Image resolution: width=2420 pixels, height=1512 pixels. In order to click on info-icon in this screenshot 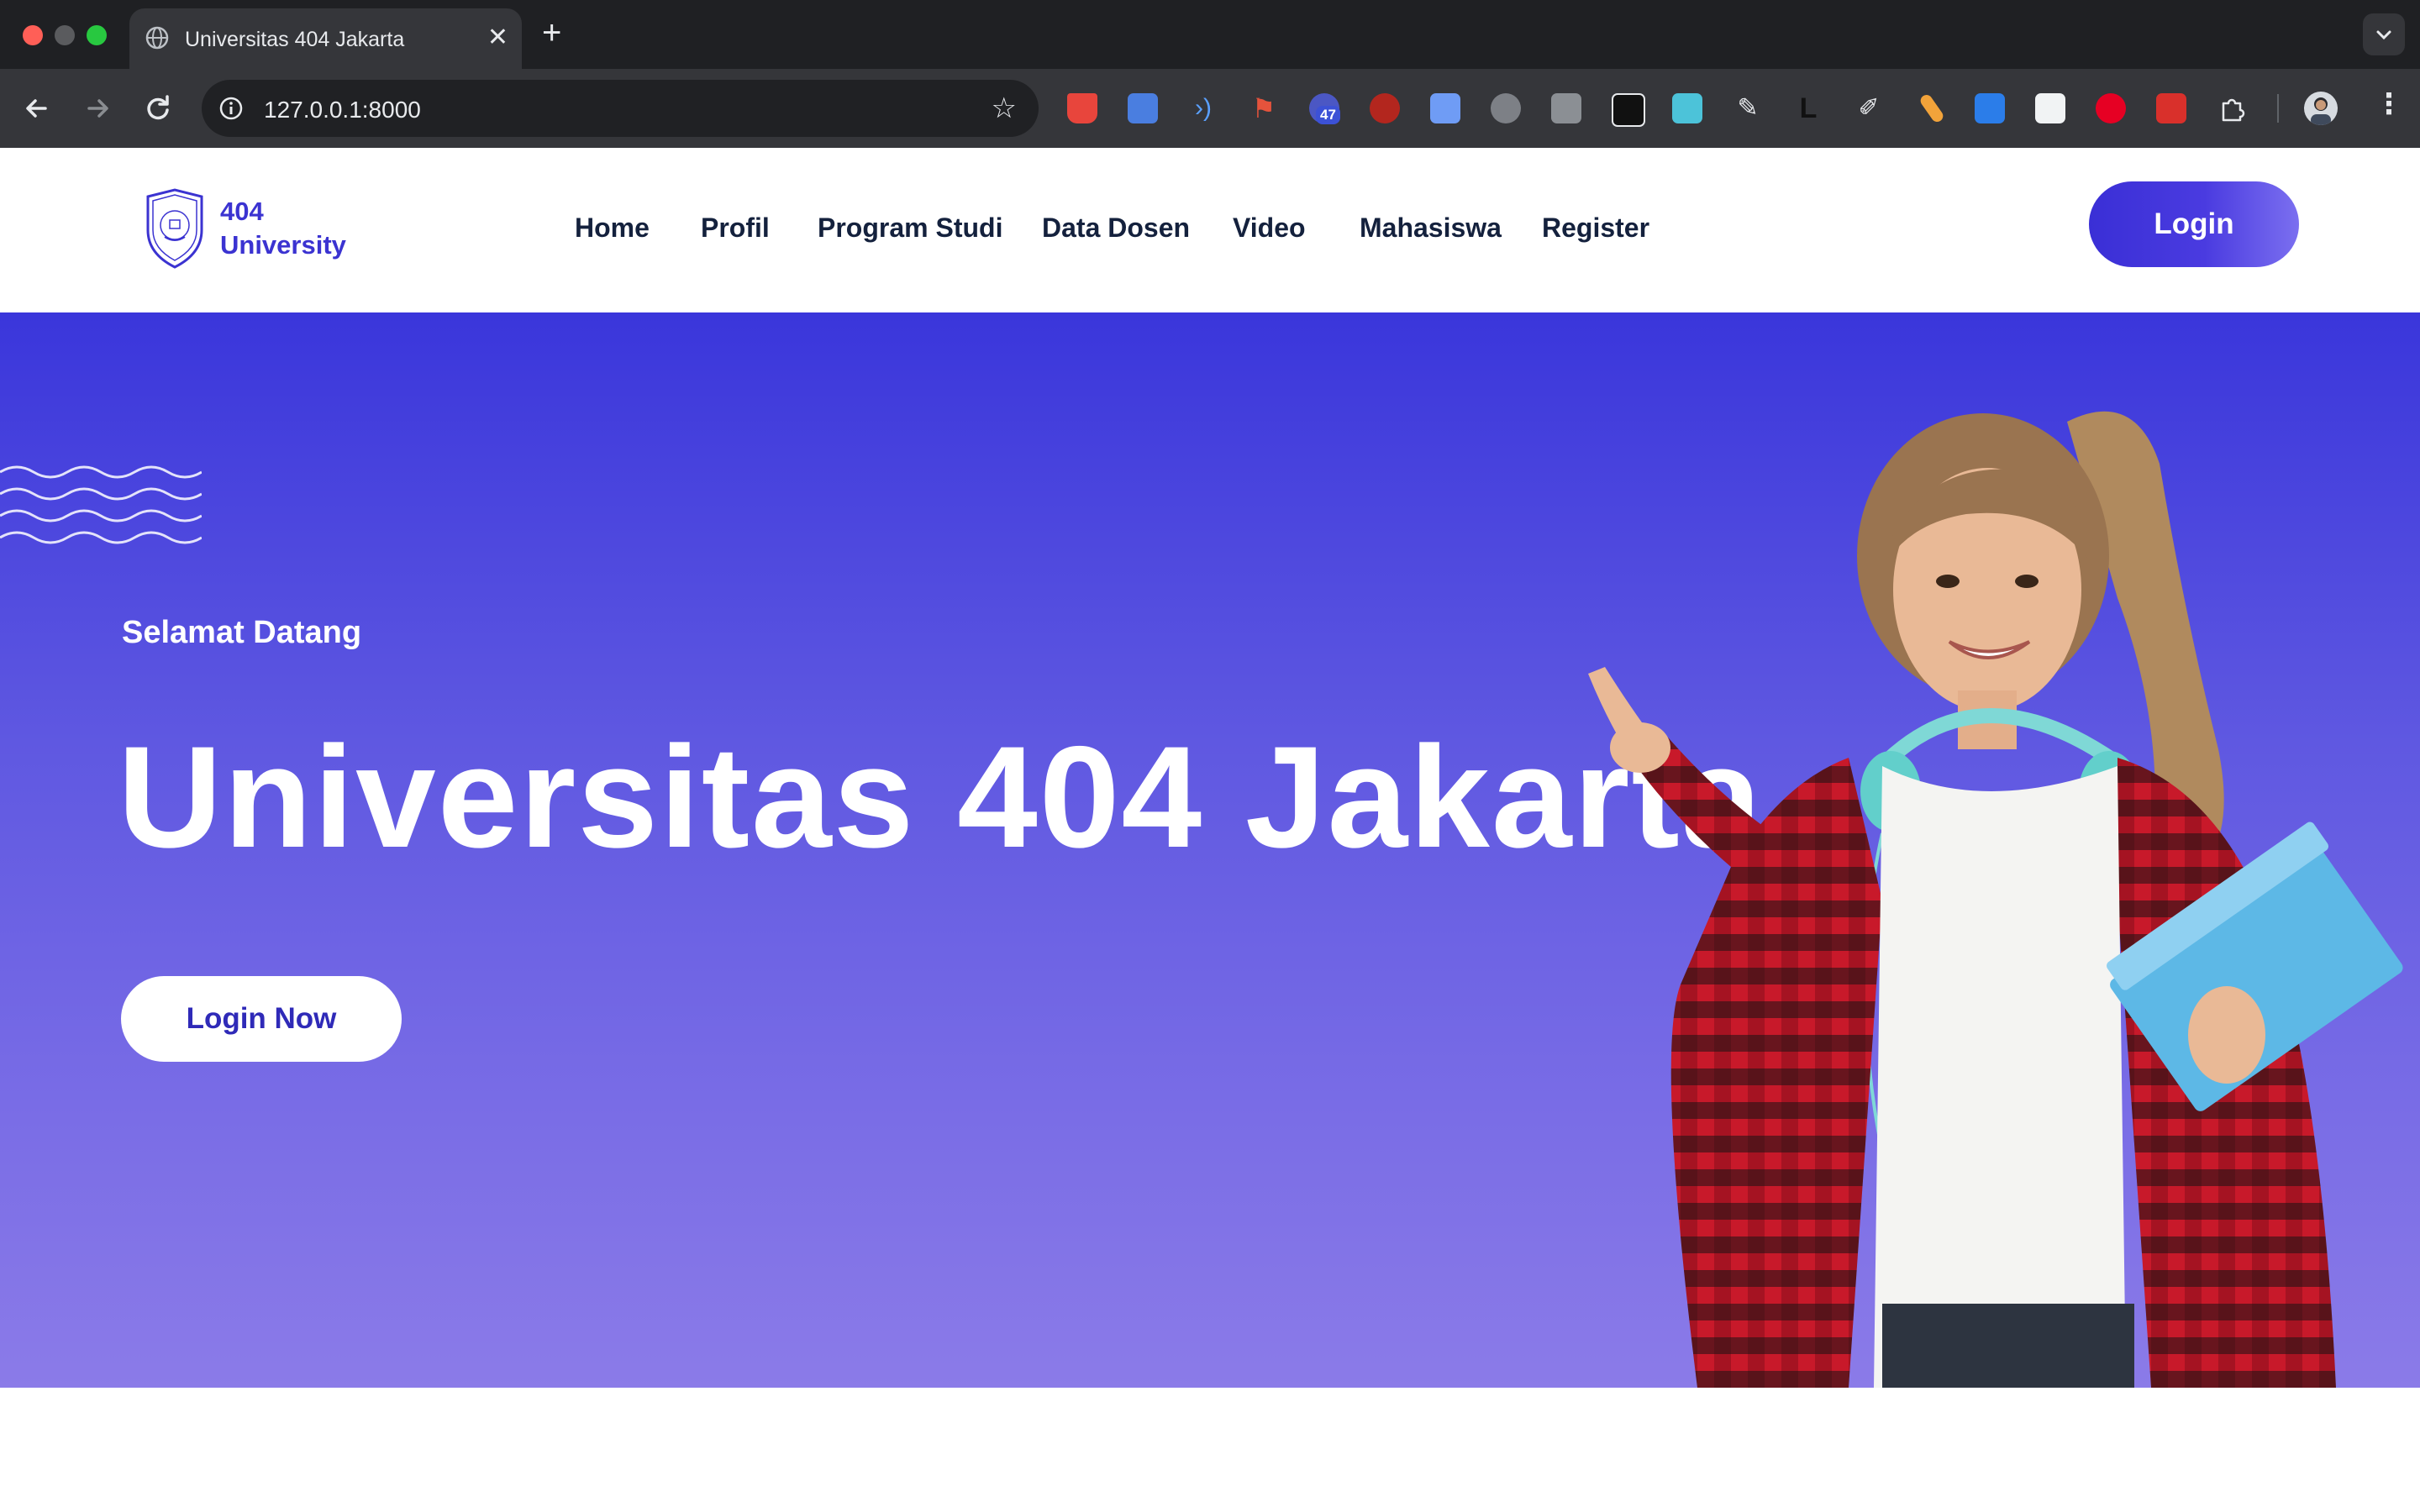, I will do `click(231, 108)`.